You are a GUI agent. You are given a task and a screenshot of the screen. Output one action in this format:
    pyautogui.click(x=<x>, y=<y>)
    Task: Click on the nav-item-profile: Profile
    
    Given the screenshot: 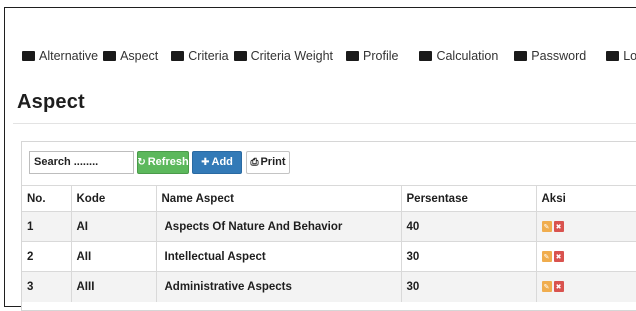 What is the action you would take?
    pyautogui.click(x=372, y=56)
    